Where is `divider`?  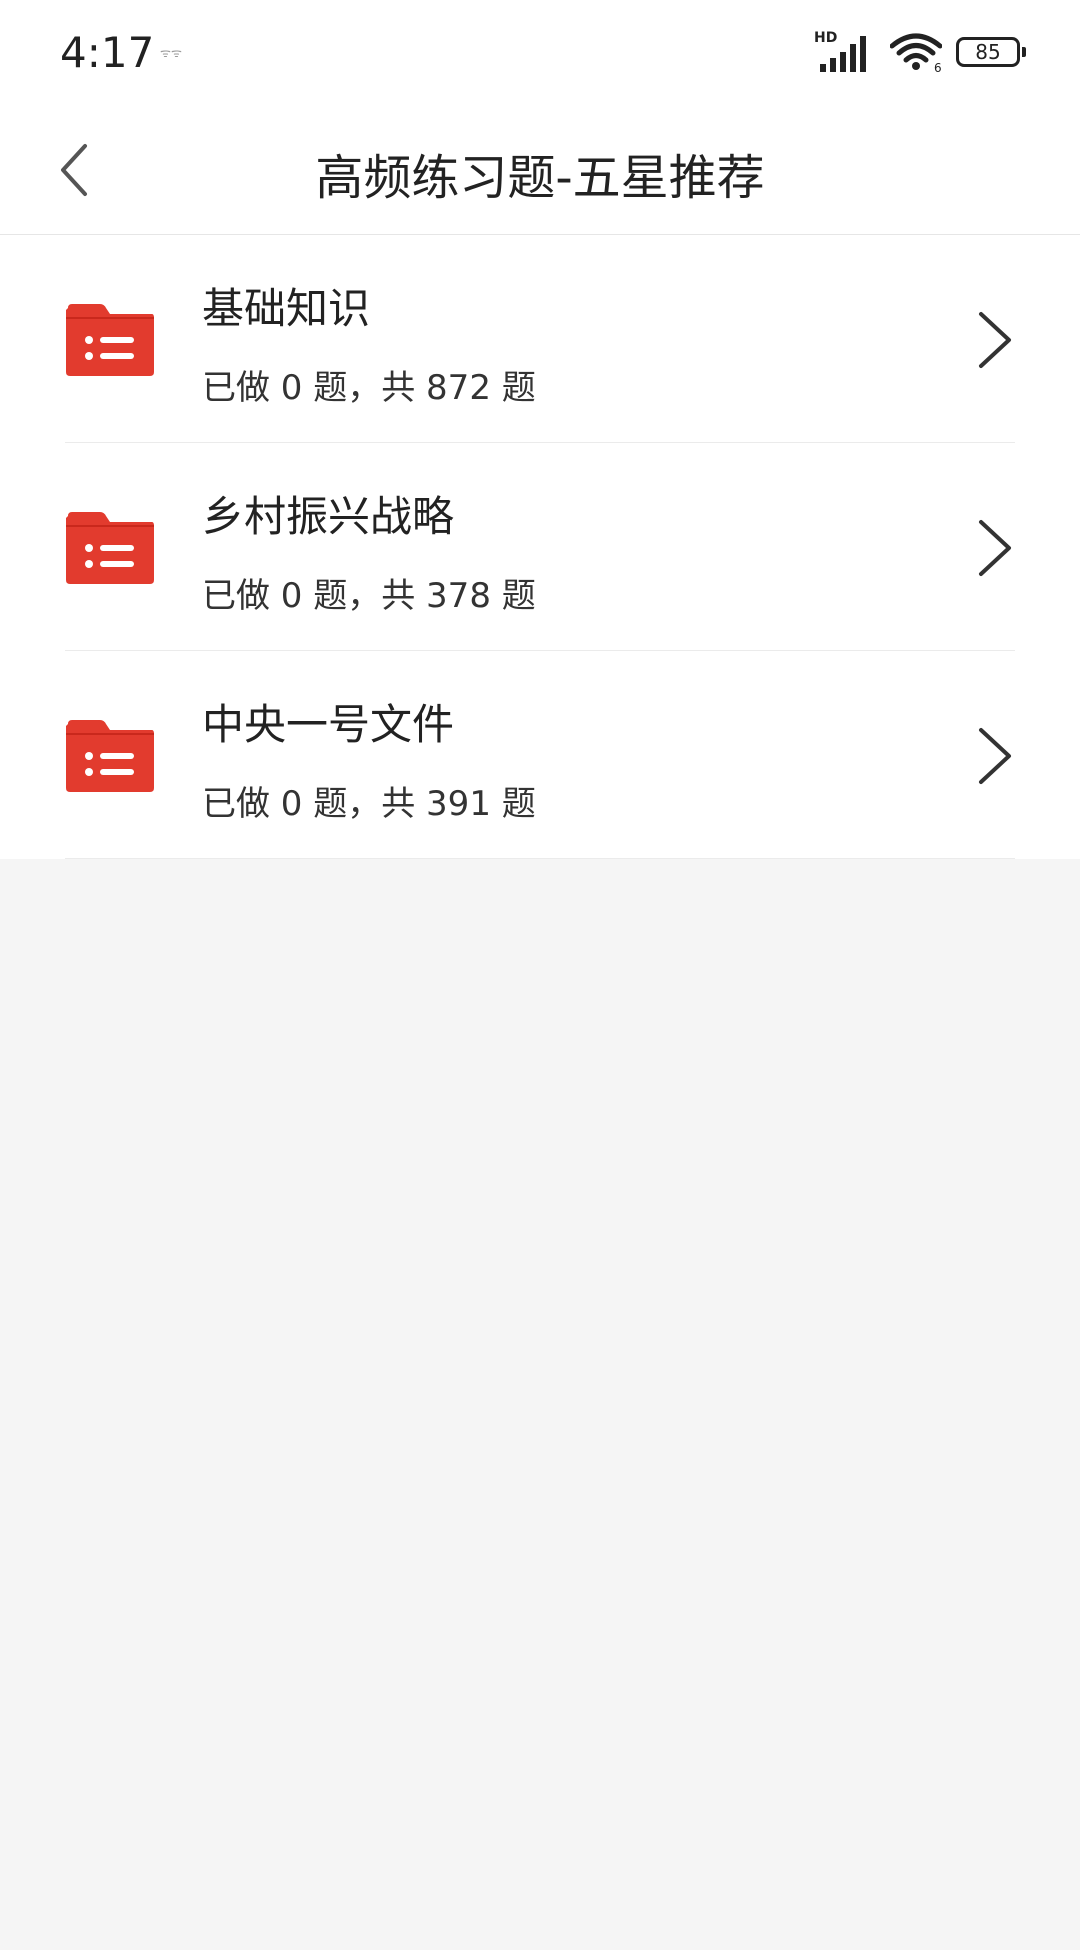
divider is located at coordinates (540, 858).